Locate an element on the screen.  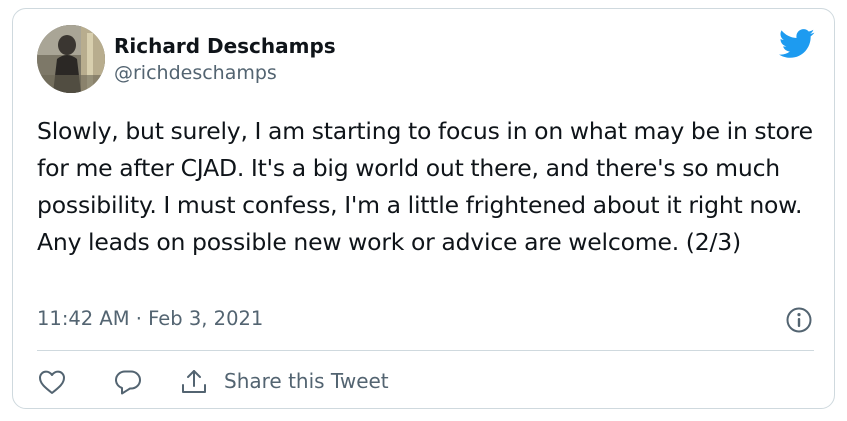
divider is located at coordinates (425, 350).